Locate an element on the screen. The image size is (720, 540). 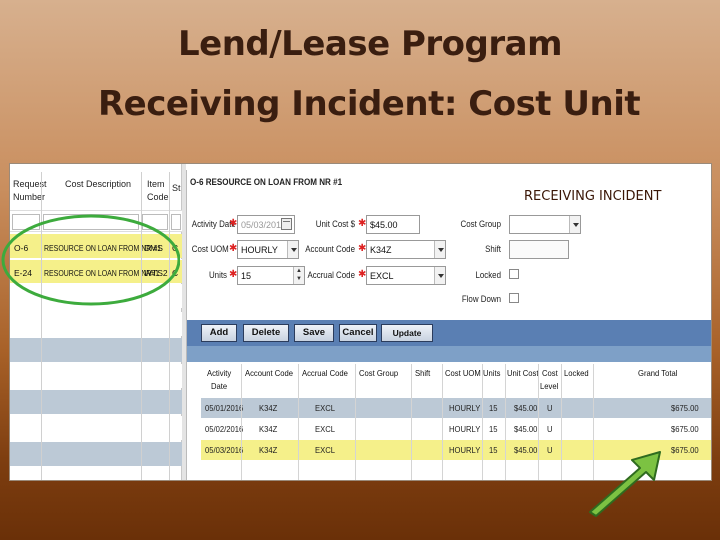
units-value: 15 is located at coordinates (246, 276).